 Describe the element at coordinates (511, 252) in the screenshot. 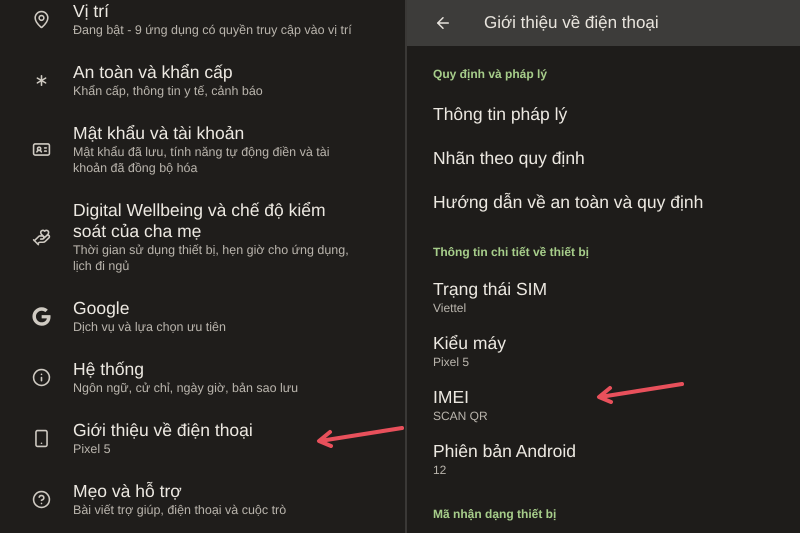

I see `section-header: Thông tin chi tiết về thiết bị` at that location.